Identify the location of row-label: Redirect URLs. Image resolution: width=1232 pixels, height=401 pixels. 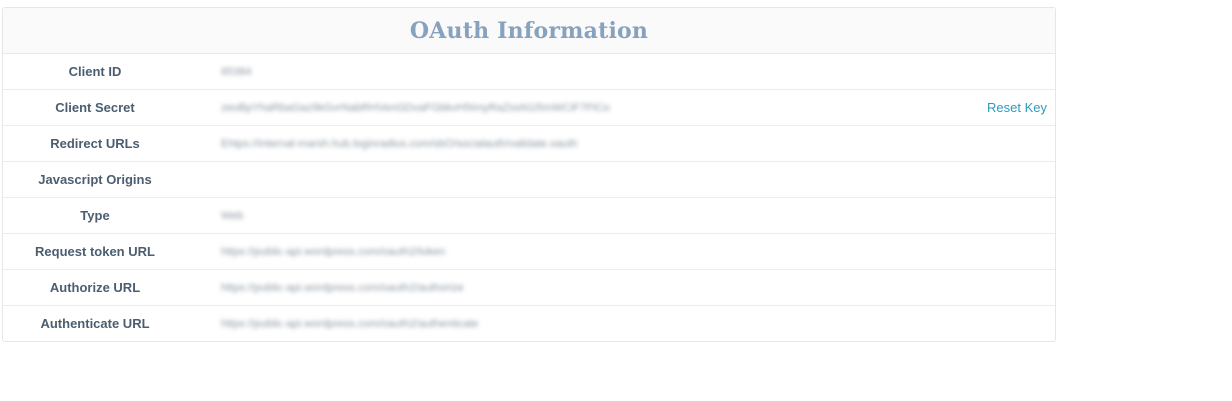
(95, 143).